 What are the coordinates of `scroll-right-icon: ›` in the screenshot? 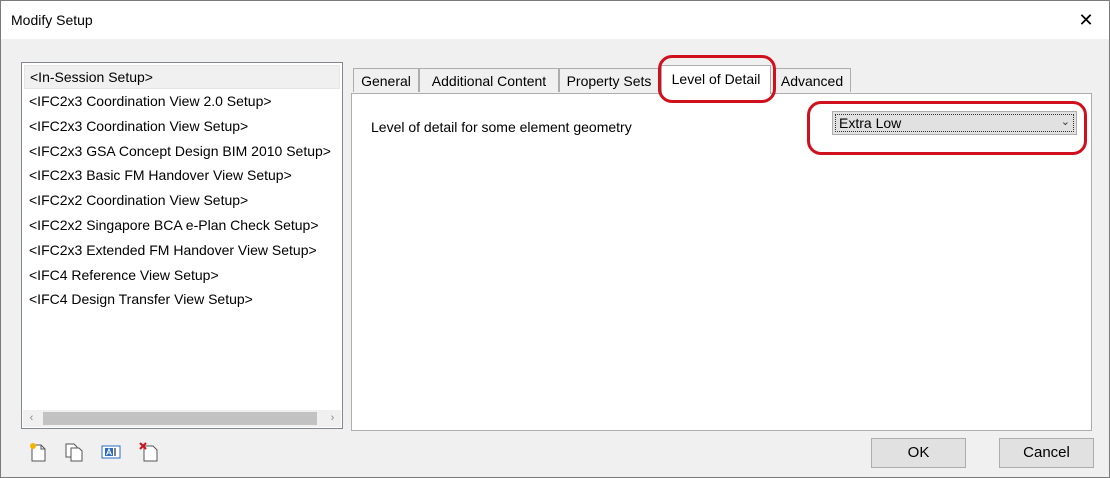 It's located at (332, 418).